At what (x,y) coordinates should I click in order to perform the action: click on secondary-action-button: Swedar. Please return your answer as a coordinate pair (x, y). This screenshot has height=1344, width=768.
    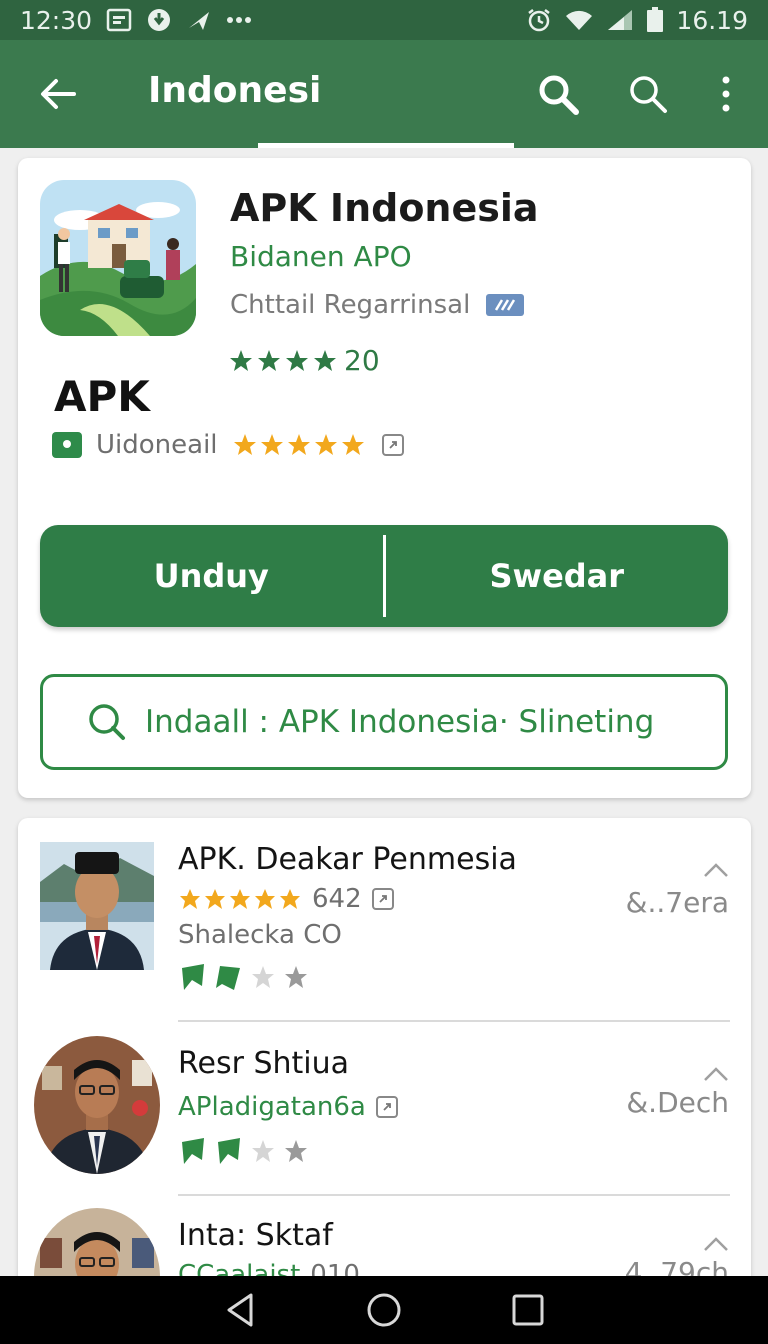
    Looking at the image, I should click on (557, 576).